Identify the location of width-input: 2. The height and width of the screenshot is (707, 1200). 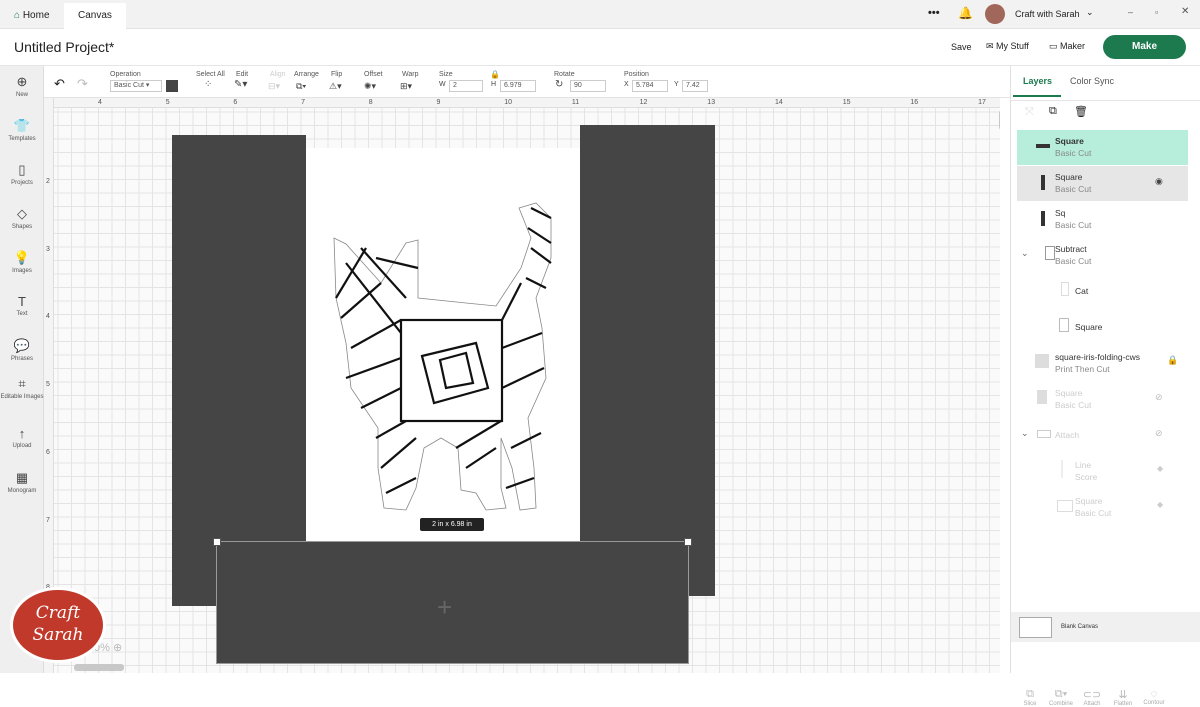
(466, 86).